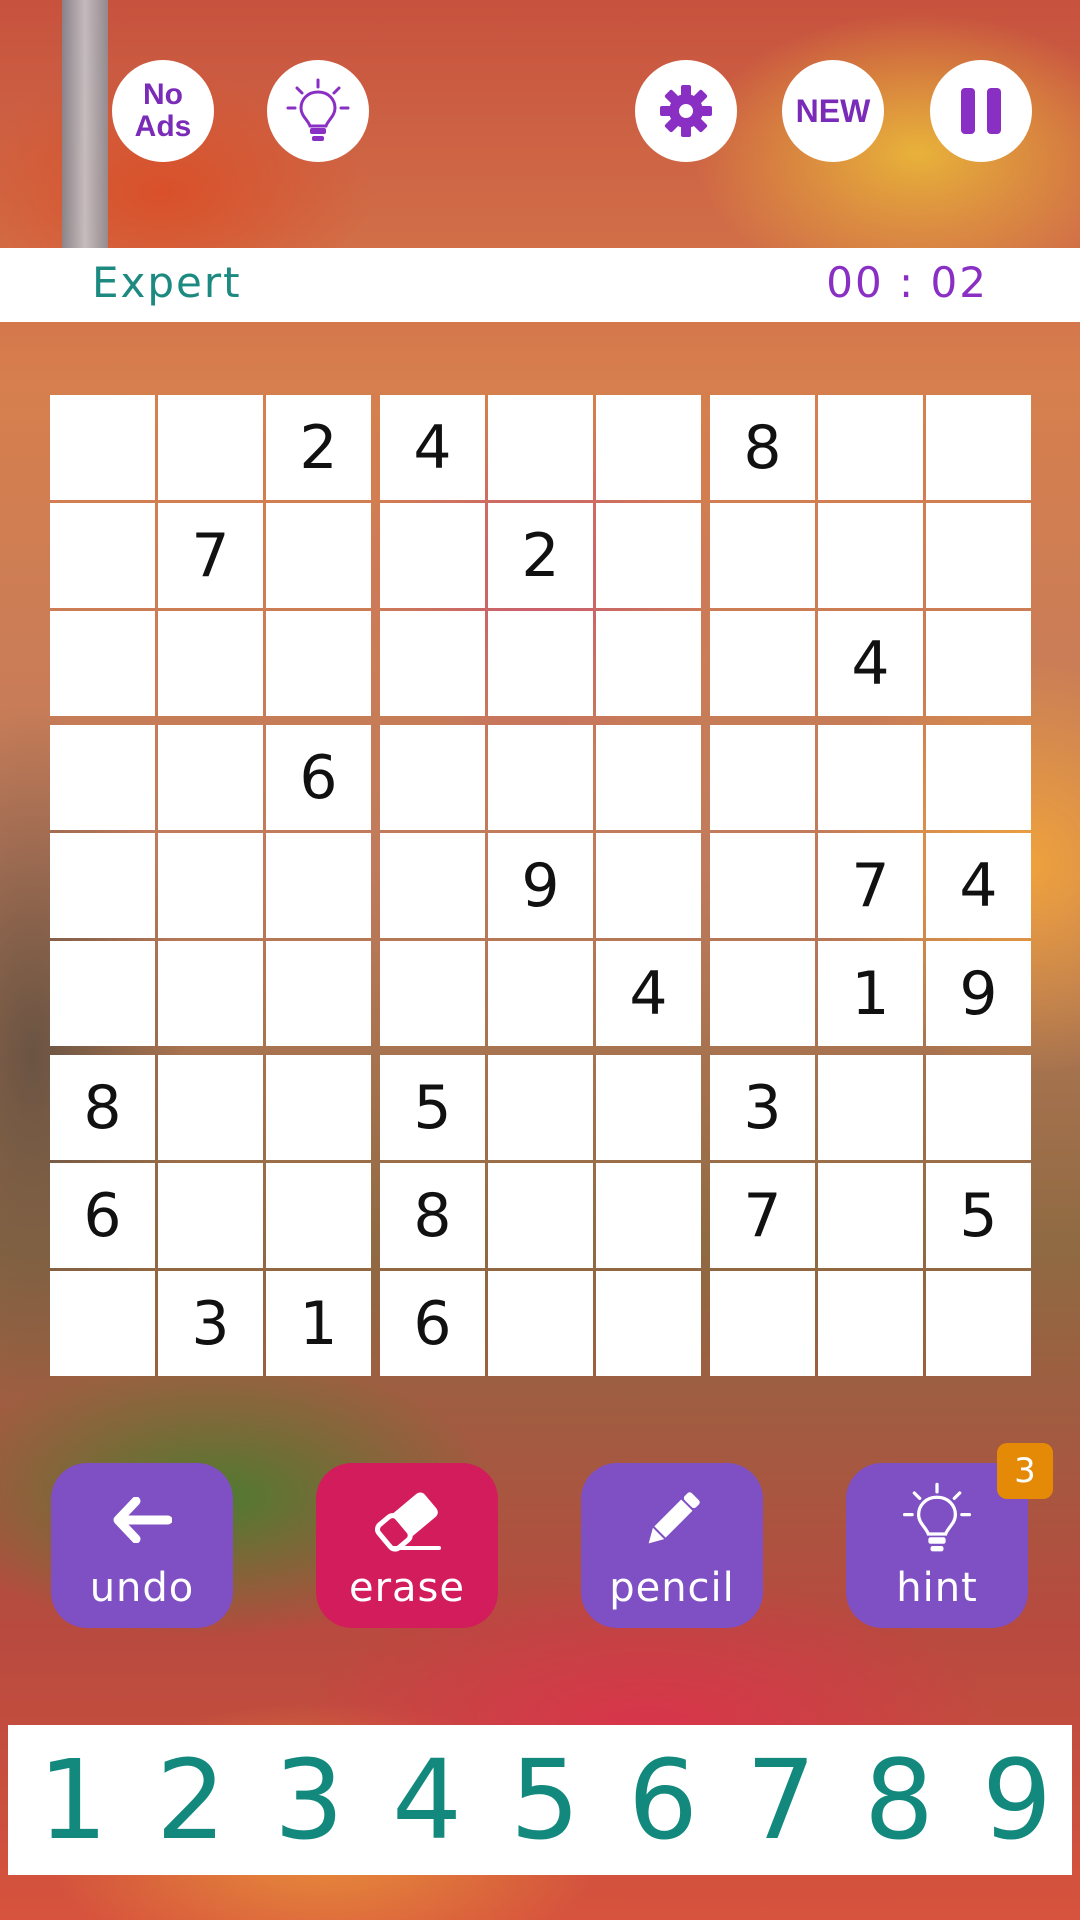 The image size is (1080, 1920). What do you see at coordinates (686, 111) in the screenshot?
I see `settings-button` at bounding box center [686, 111].